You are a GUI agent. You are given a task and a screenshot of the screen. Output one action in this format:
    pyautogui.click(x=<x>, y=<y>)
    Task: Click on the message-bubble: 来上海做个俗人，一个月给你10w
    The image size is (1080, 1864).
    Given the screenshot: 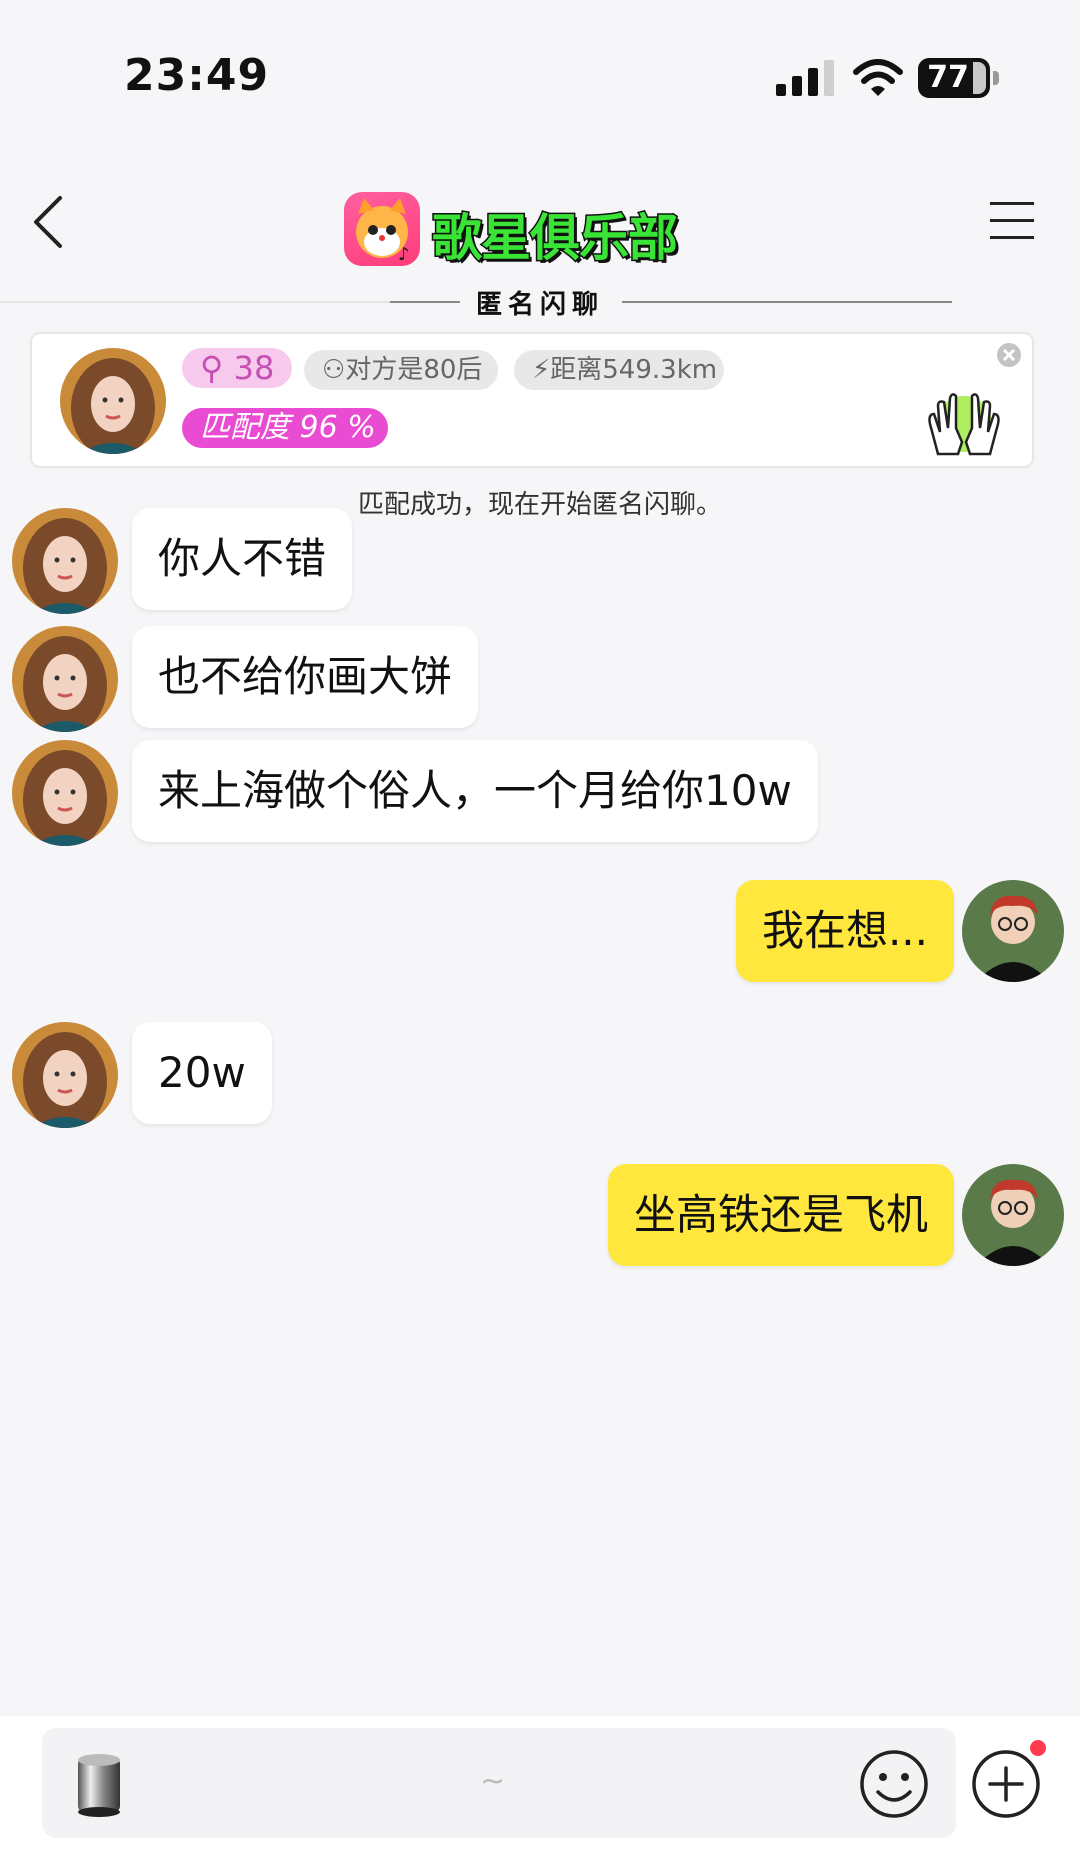 What is the action you would take?
    pyautogui.click(x=475, y=791)
    